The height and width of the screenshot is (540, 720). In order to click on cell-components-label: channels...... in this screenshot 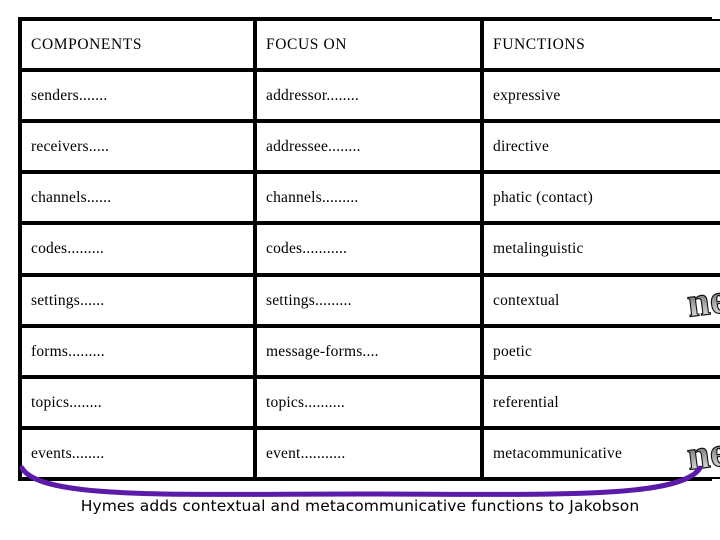, I will do `click(71, 198)`.